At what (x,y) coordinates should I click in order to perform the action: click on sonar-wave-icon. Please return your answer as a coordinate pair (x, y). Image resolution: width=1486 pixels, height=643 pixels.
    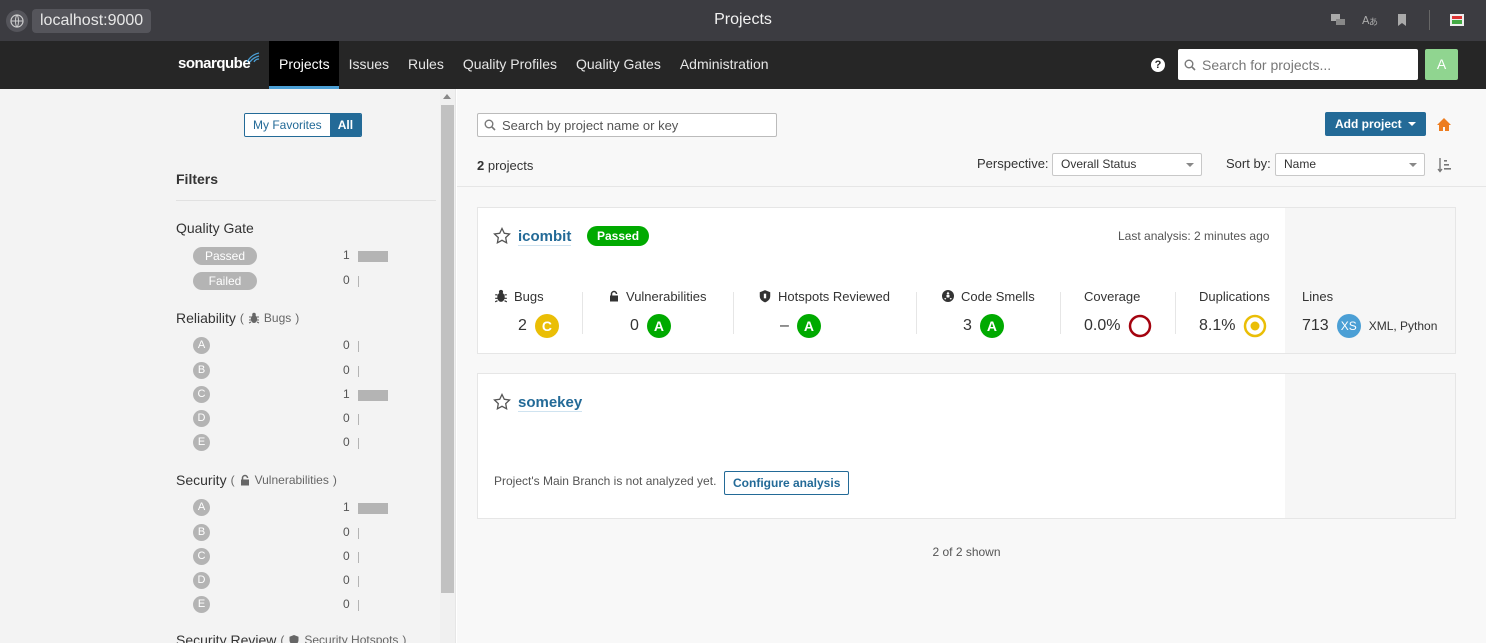
    Looking at the image, I should click on (253, 57).